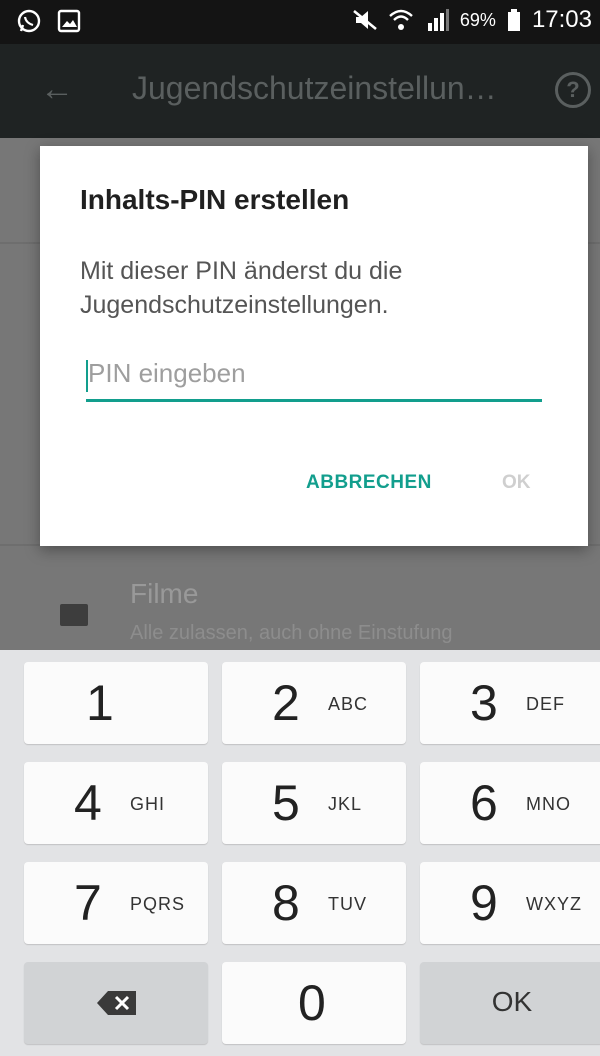  What do you see at coordinates (510, 803) in the screenshot?
I see `key-6: 6 MNO` at bounding box center [510, 803].